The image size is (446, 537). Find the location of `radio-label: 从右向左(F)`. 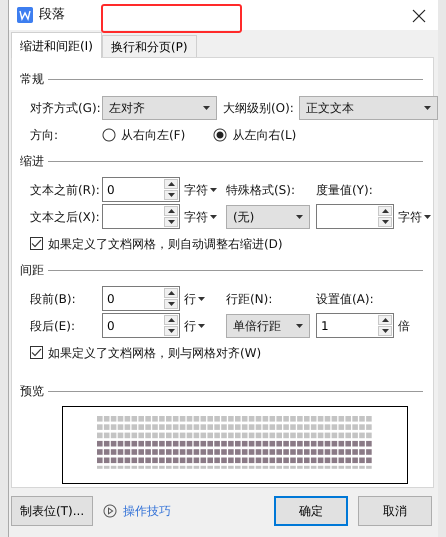

radio-label: 从右向左(F) is located at coordinates (153, 135).